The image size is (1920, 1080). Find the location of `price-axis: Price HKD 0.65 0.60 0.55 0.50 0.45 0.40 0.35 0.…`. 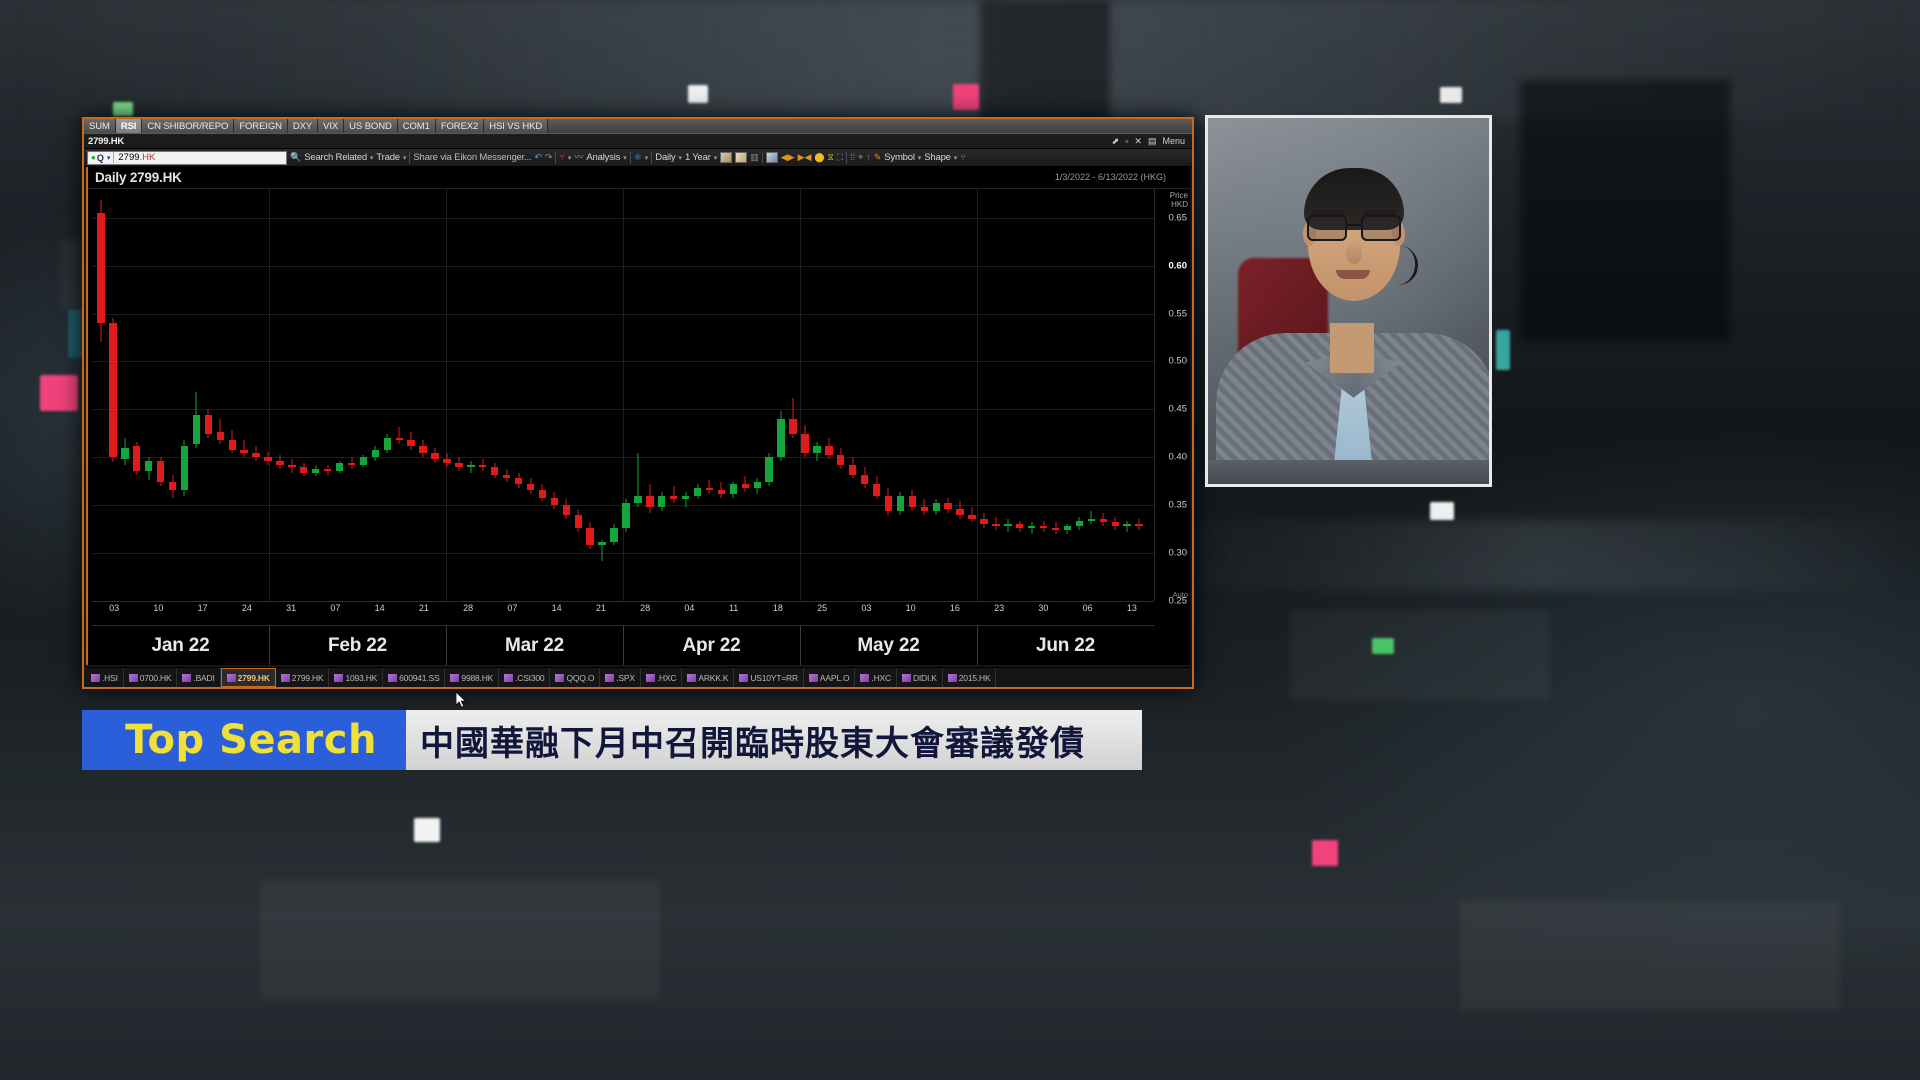

price-axis: Price HKD 0.65 0.60 0.55 0.50 0.45 0.40 0.35 0.… is located at coordinates (1172, 398).